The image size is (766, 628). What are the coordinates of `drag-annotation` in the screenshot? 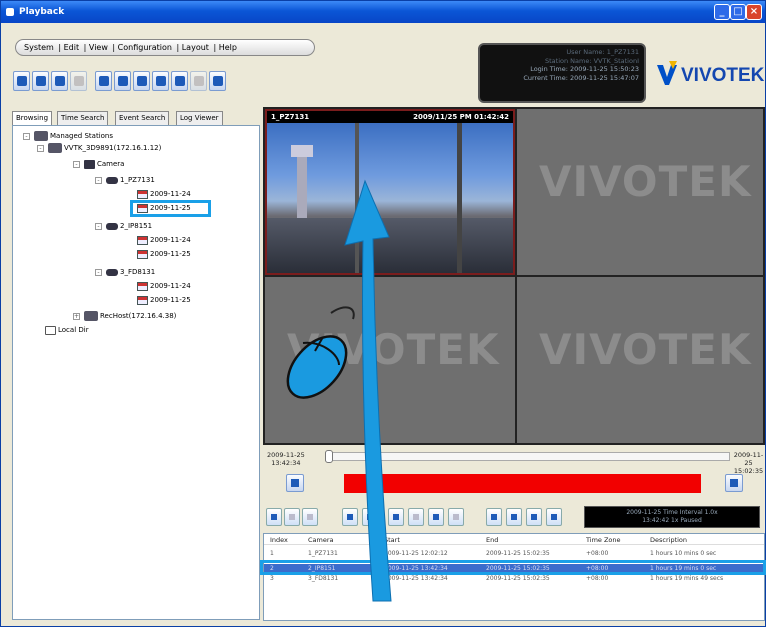 It's located at (339, 390).